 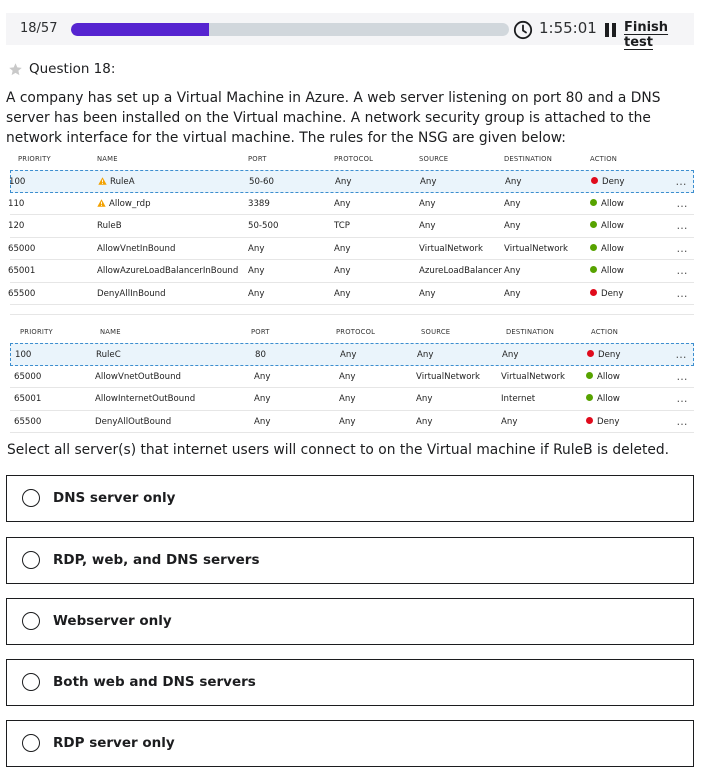 I want to click on progress-bar-fill, so click(x=140, y=29).